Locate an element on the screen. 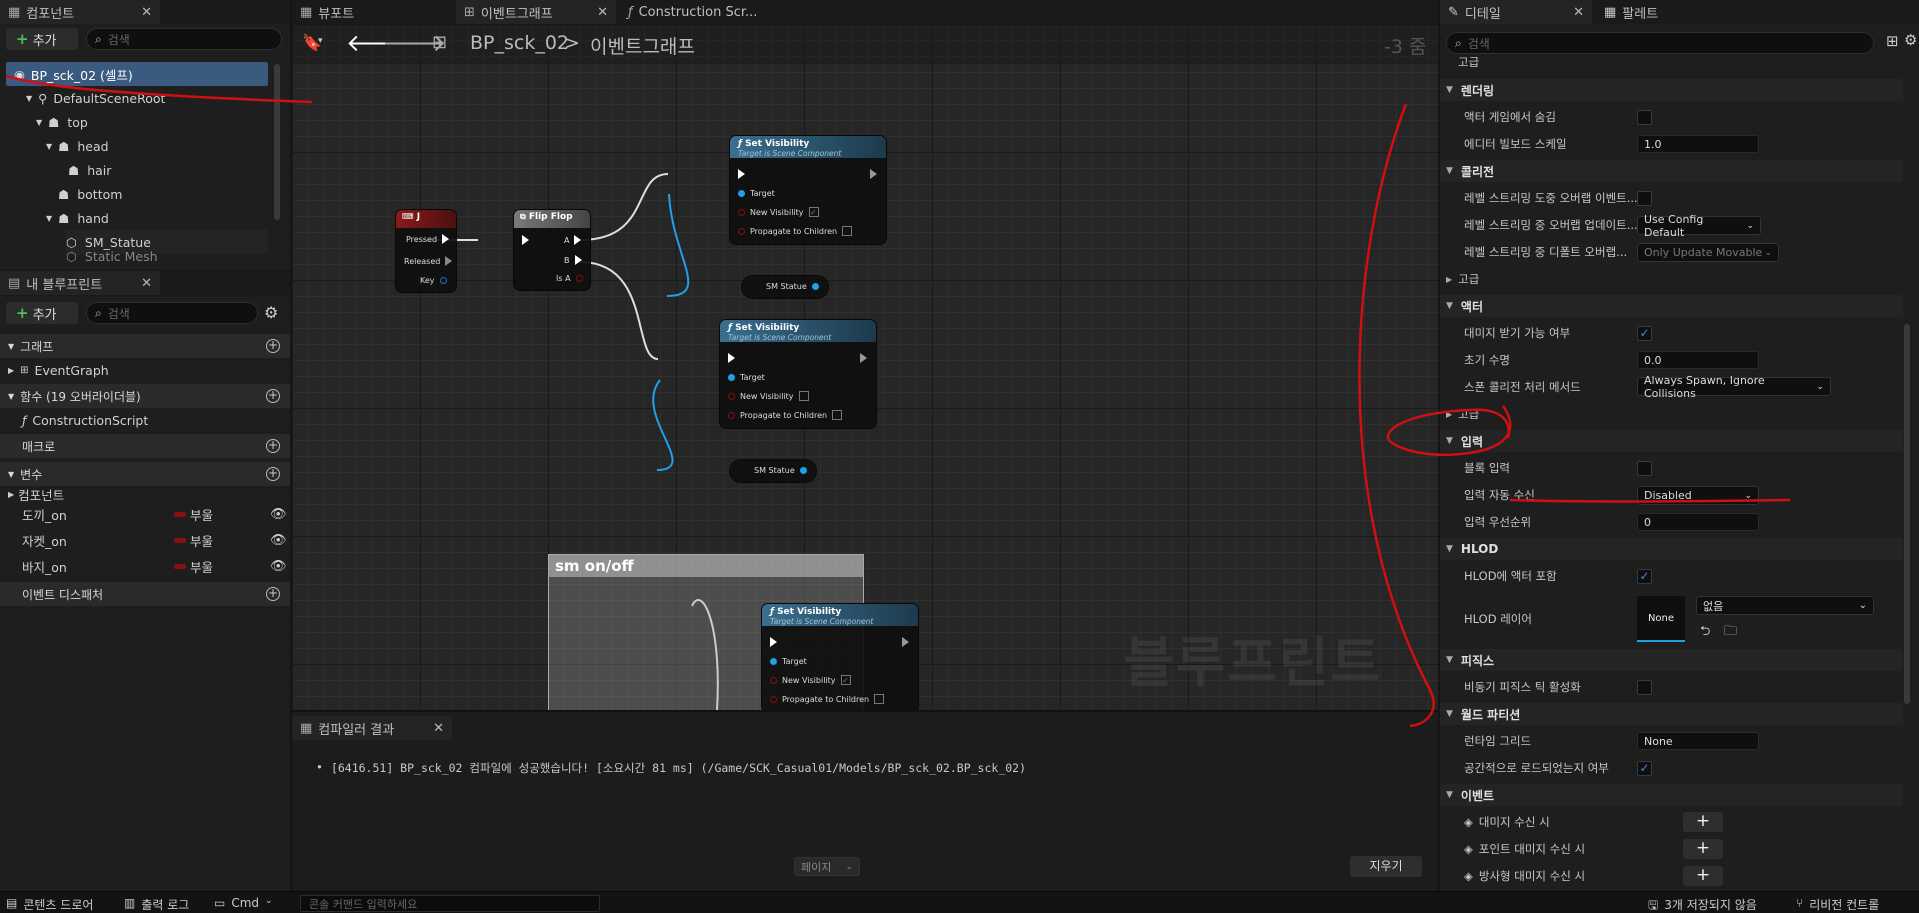 Image resolution: width=1919 pixels, height=913 pixels. pin-released: Released is located at coordinates (428, 261).